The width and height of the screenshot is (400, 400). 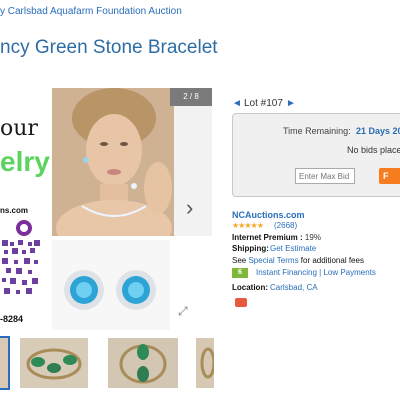 I want to click on place-bid-button: F, so click(x=389, y=176).